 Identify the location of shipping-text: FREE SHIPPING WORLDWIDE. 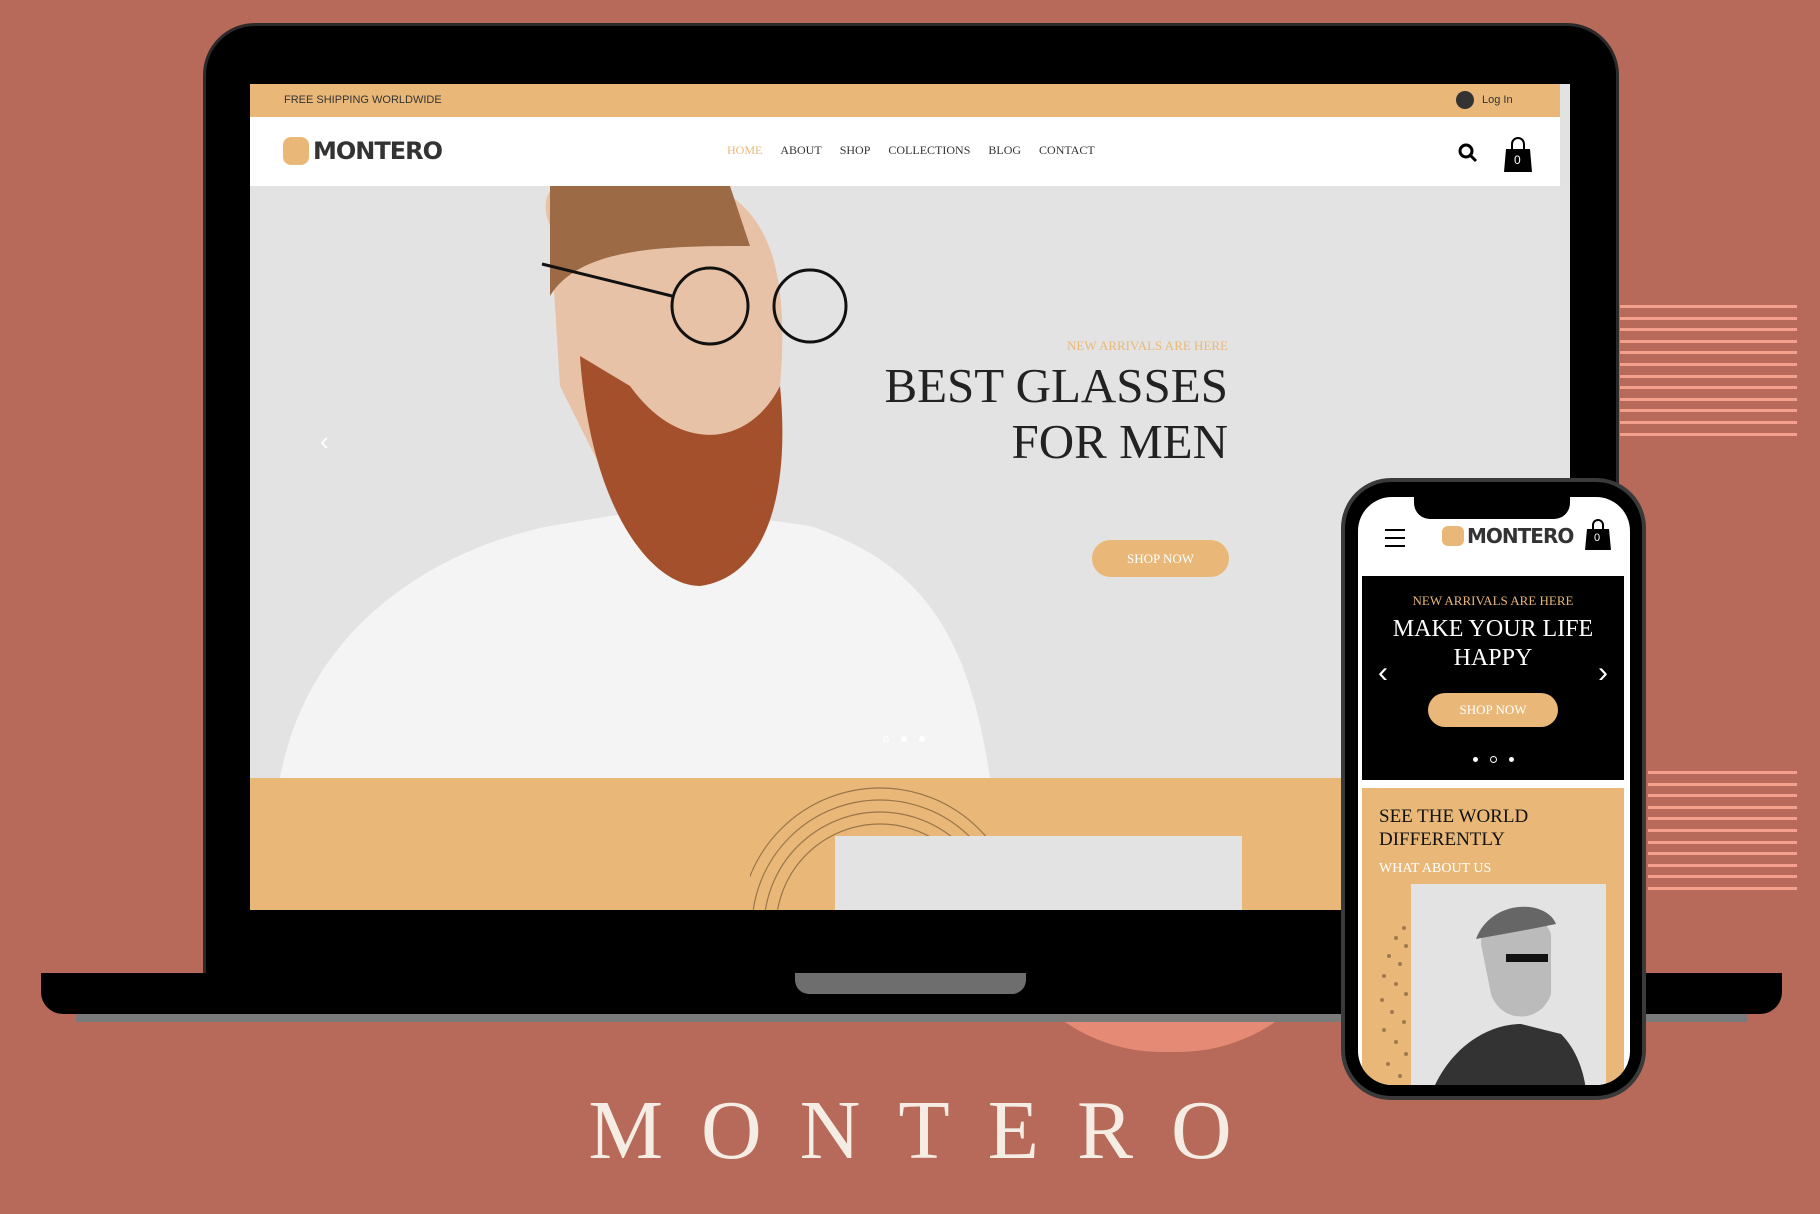
(363, 100).